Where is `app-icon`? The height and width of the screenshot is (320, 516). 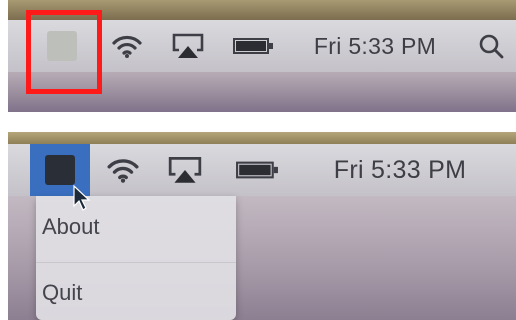 app-icon is located at coordinates (60, 170).